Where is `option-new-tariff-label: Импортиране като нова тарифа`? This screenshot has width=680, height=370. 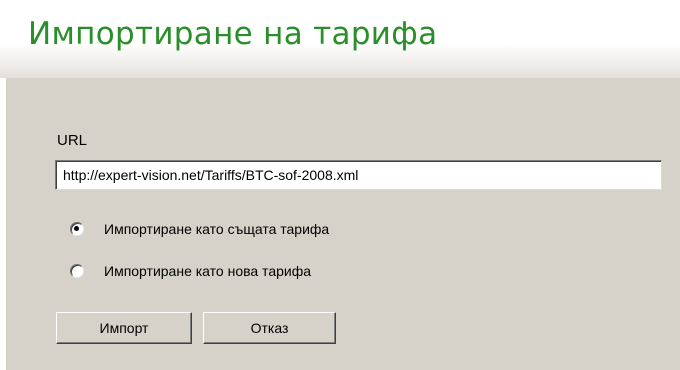
option-new-tariff-label: Импортиране като нова тарифа is located at coordinates (208, 271).